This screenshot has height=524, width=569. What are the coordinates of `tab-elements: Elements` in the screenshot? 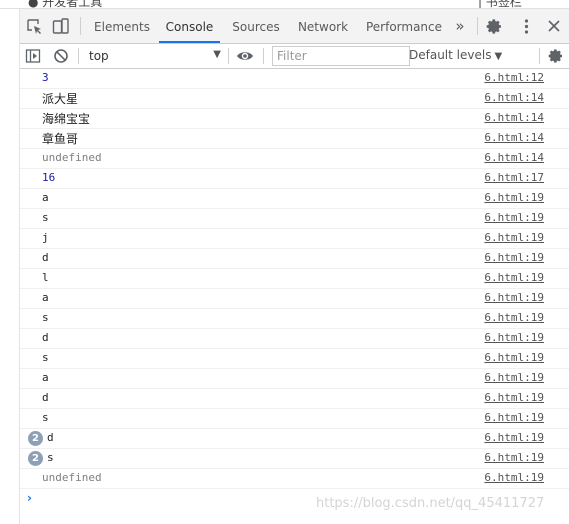 It's located at (122, 26).